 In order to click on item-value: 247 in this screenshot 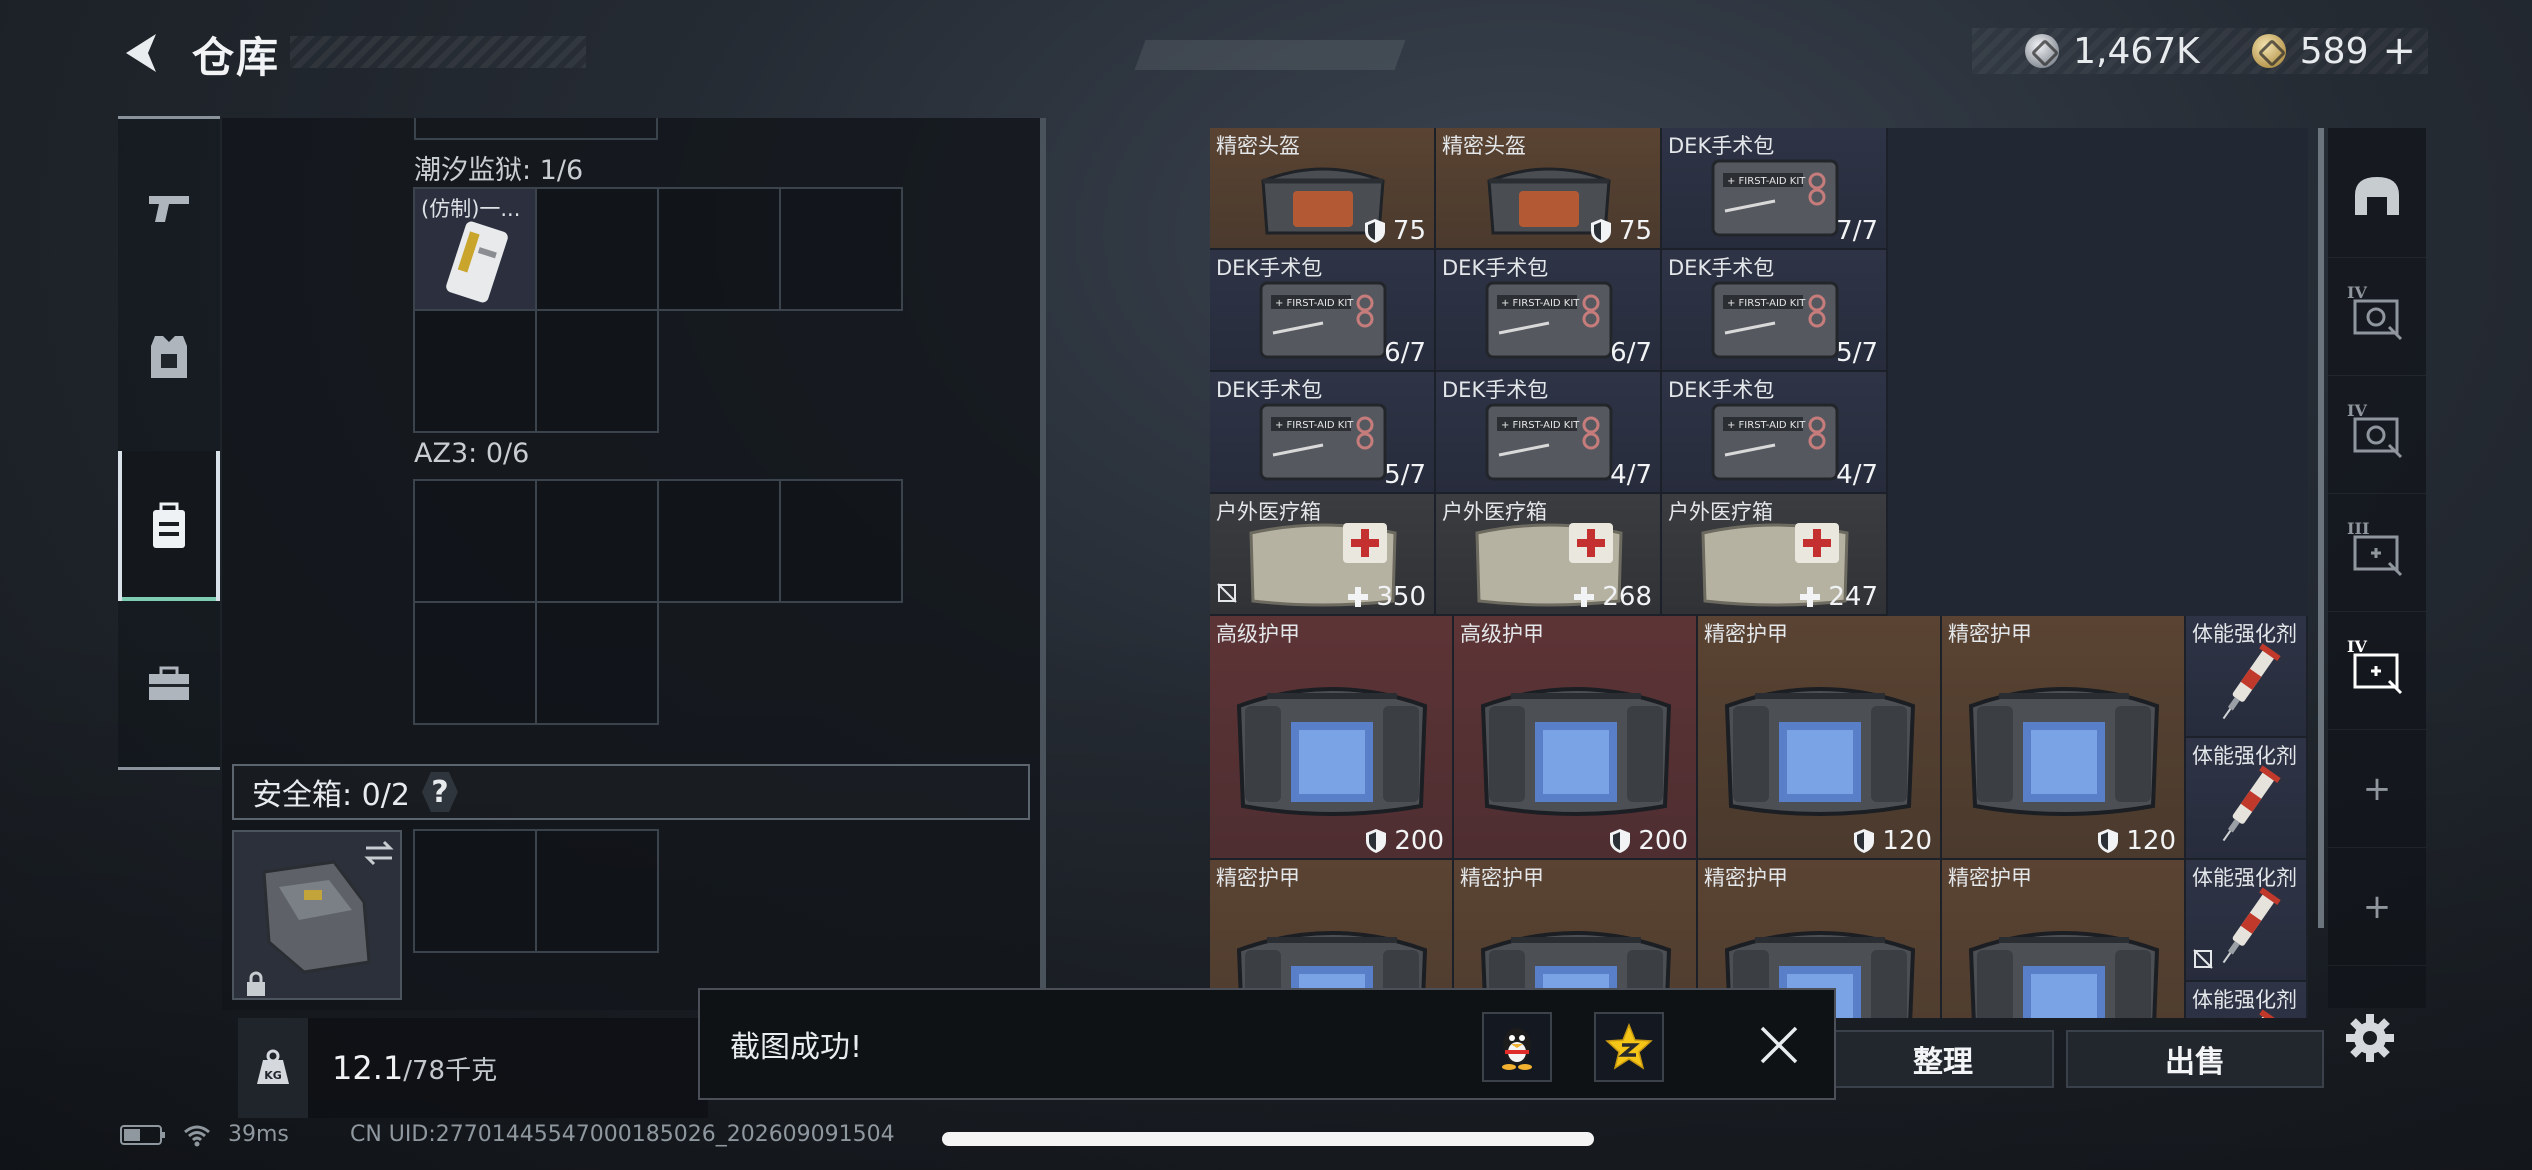, I will do `click(1838, 597)`.